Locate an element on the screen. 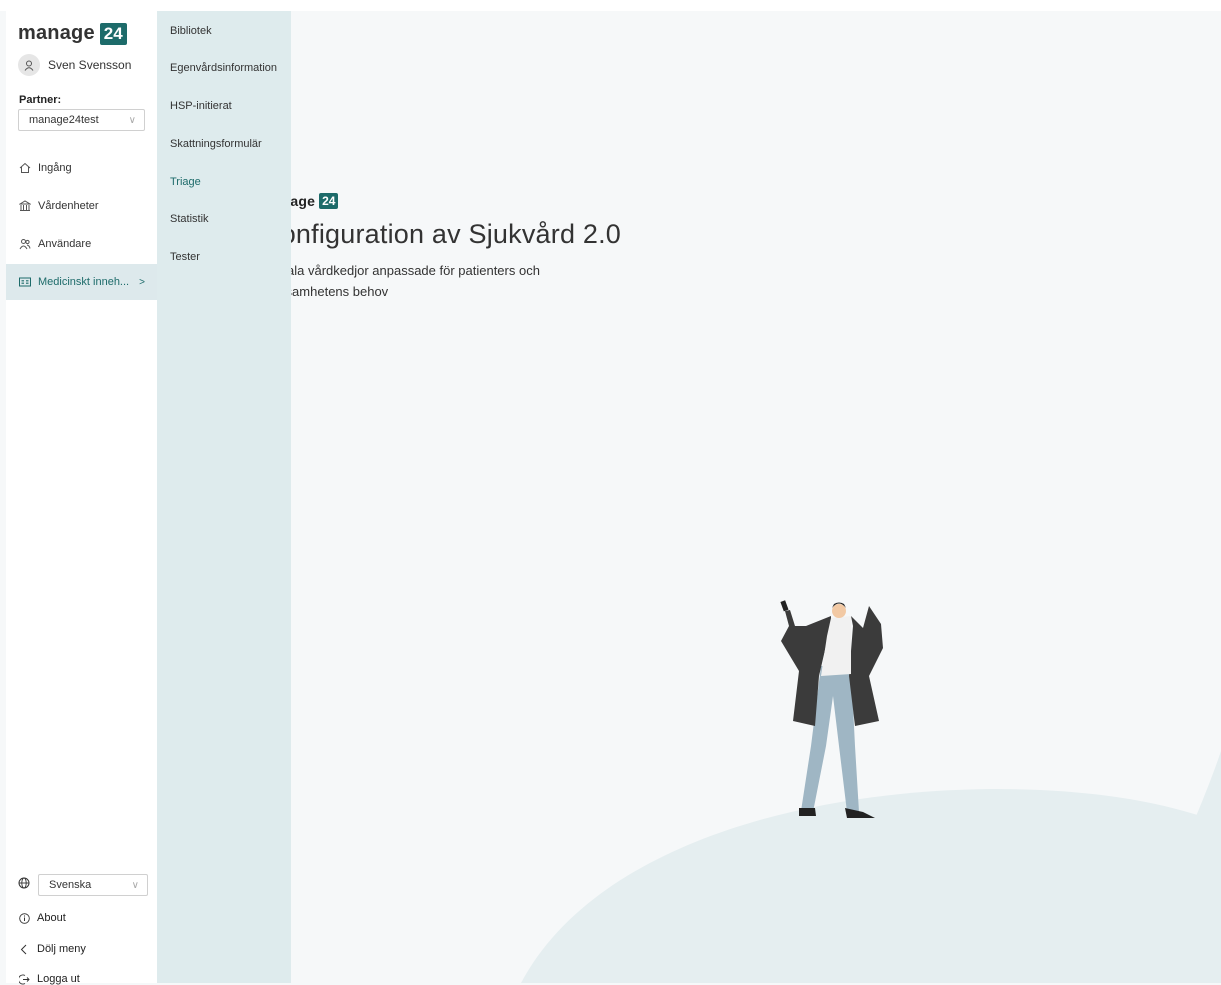 This screenshot has height=985, width=1221. user-icon is located at coordinates (29, 65).